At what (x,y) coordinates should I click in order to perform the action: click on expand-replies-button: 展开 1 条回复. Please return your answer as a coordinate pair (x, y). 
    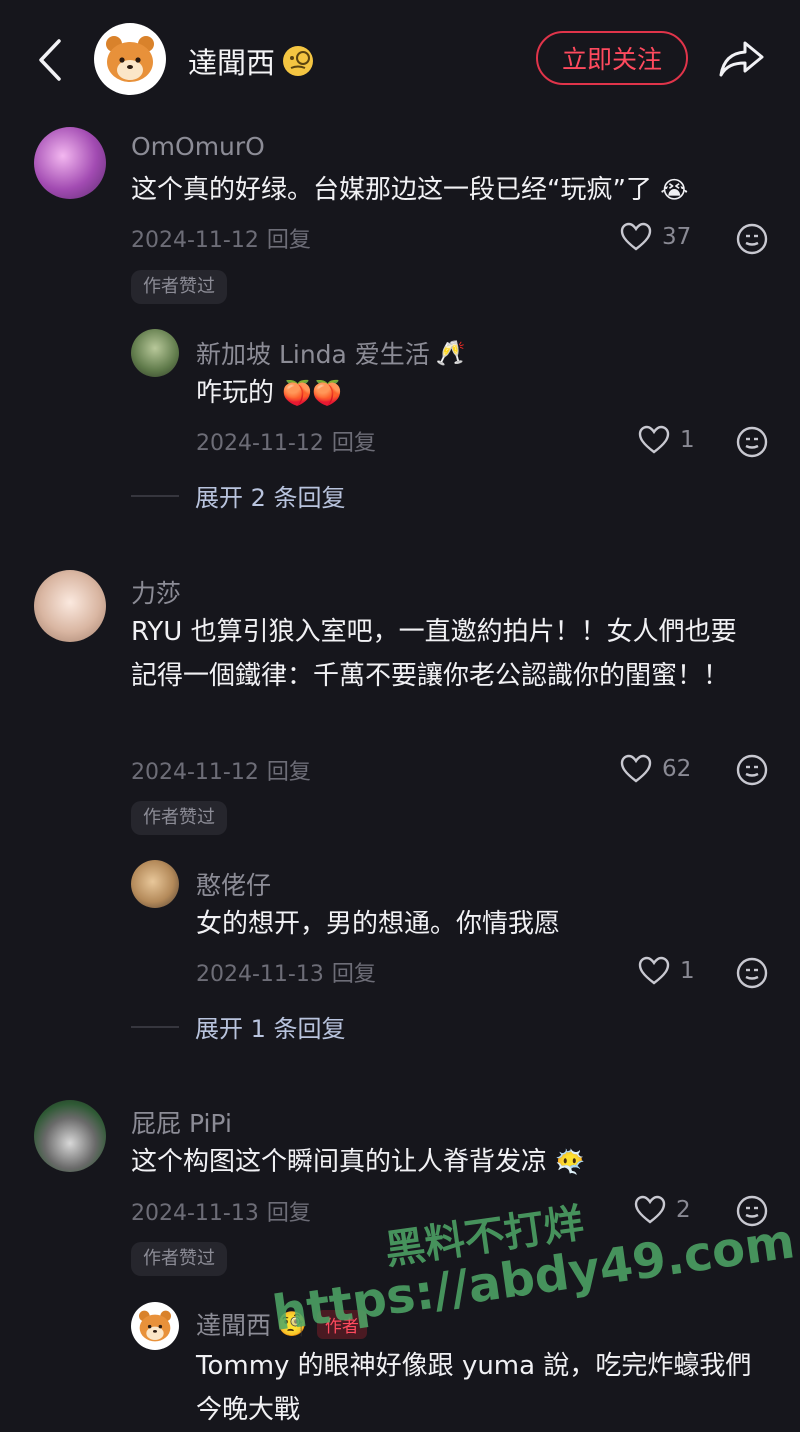
    Looking at the image, I should click on (238, 1026).